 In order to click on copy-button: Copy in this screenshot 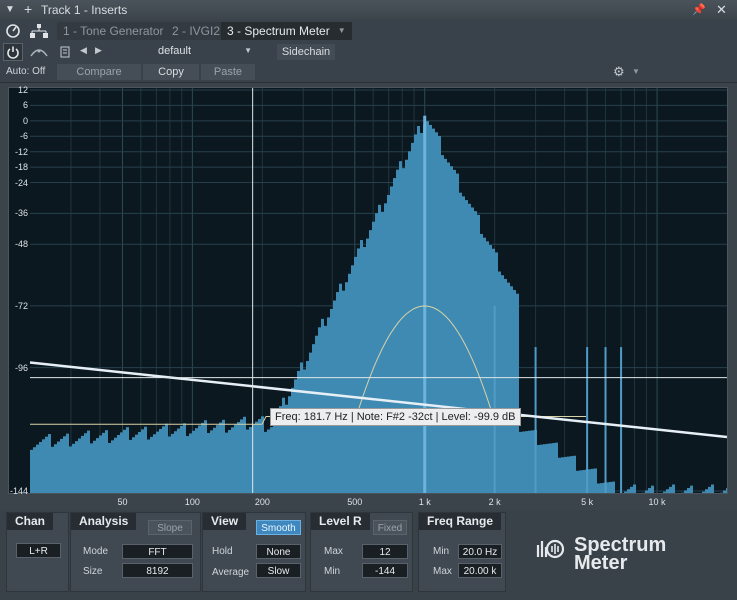, I will do `click(171, 72)`.